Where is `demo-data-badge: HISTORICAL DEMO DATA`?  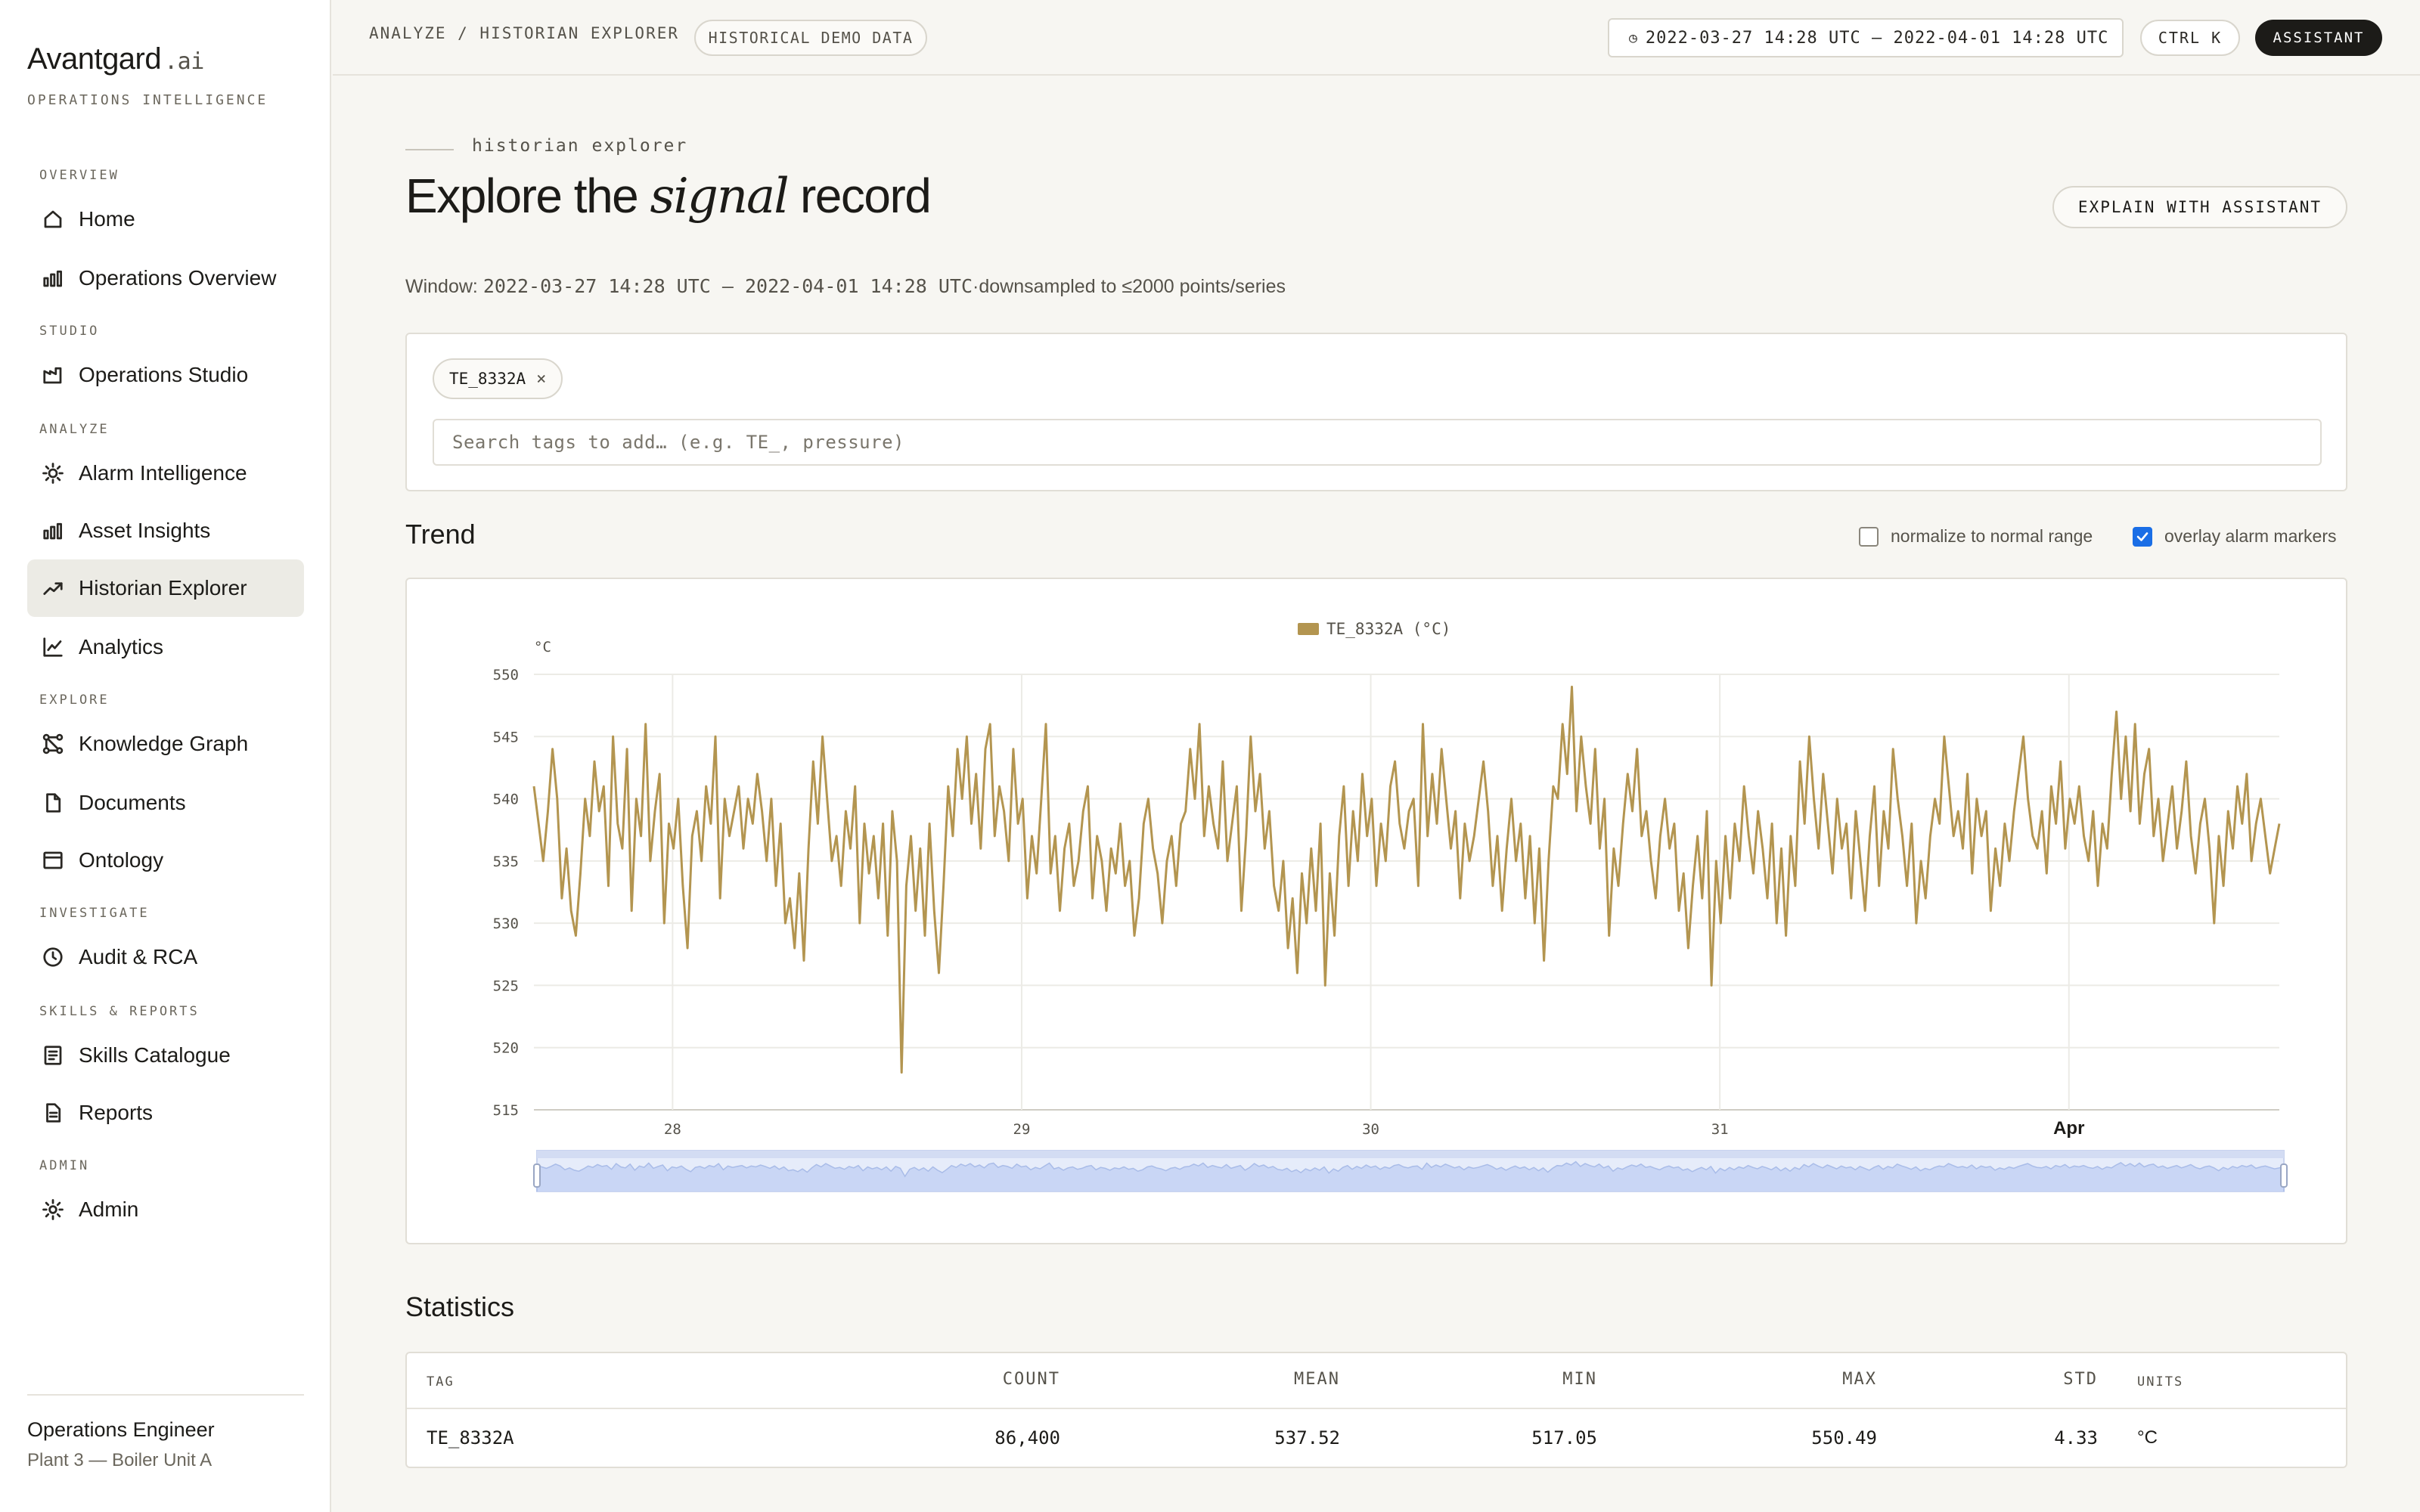
demo-data-badge: HISTORICAL DEMO DATA is located at coordinates (810, 38).